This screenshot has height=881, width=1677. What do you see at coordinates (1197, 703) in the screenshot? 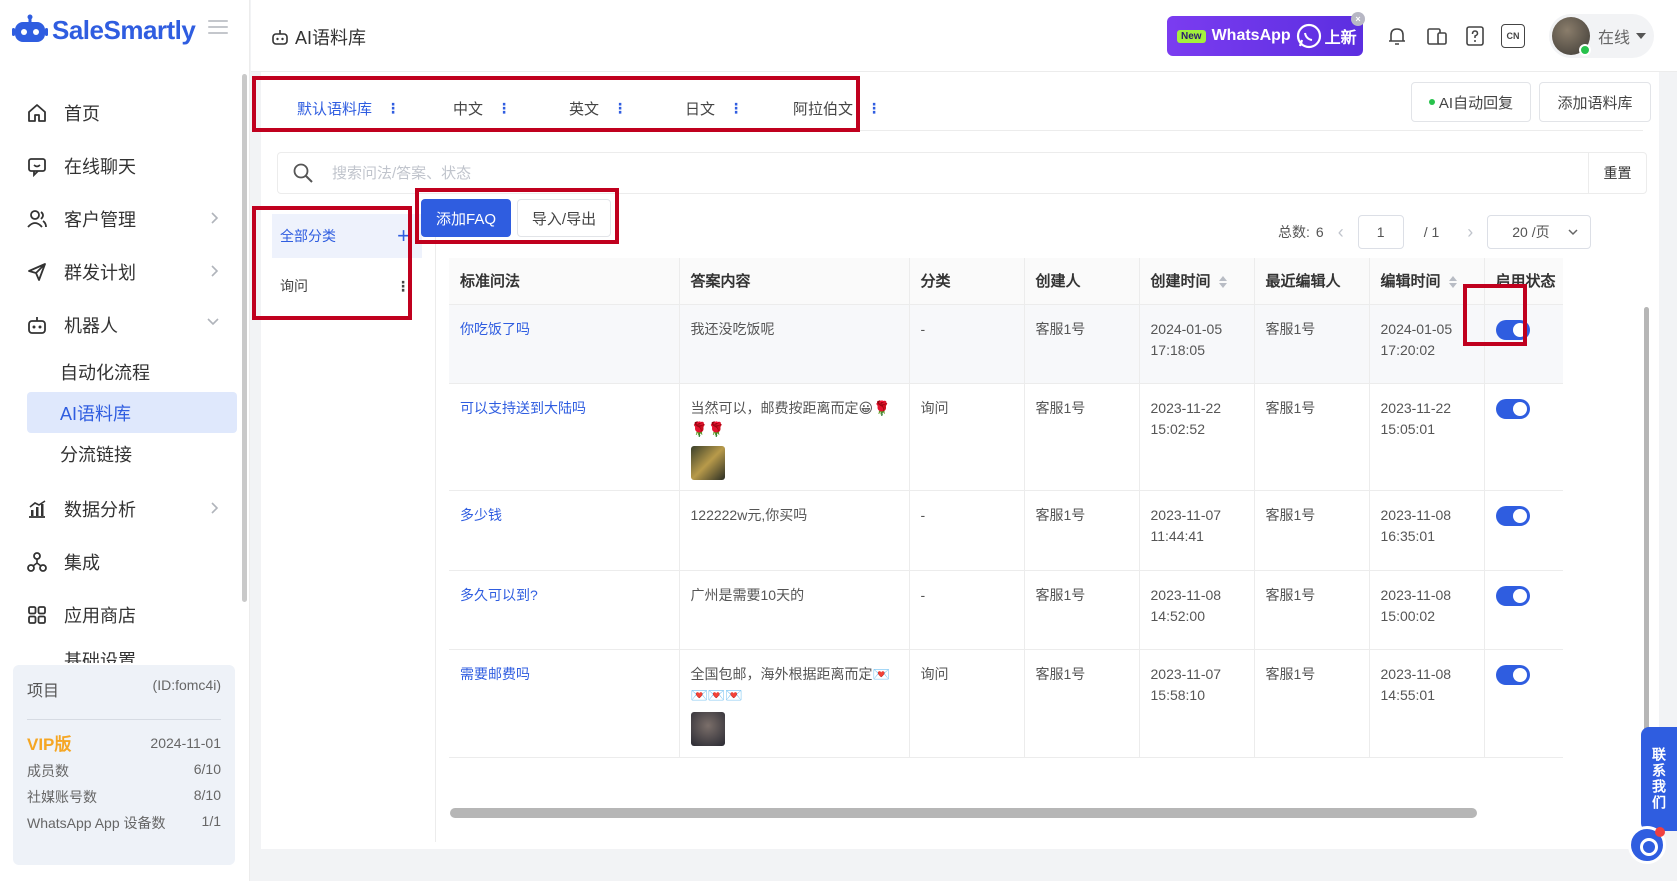
I see `created-time-cell: 2023-11-07 15:58:10` at bounding box center [1197, 703].